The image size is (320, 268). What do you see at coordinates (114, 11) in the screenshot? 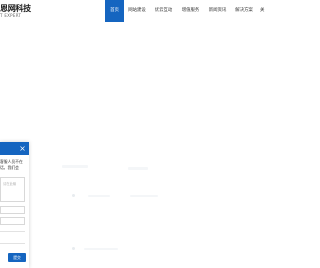
I see `nav-item-home: 首页` at bounding box center [114, 11].